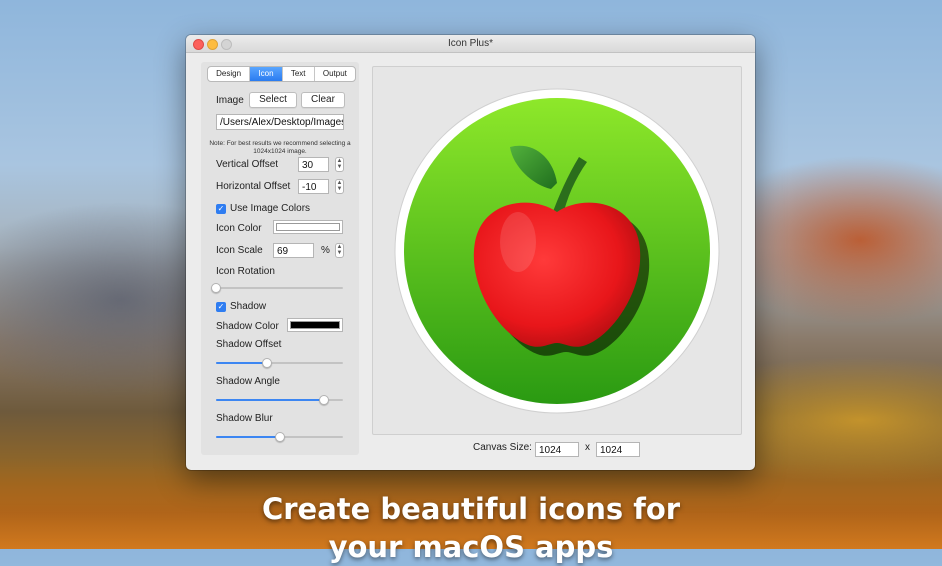  What do you see at coordinates (325, 250) in the screenshot?
I see `icon-scale-unit: %` at bounding box center [325, 250].